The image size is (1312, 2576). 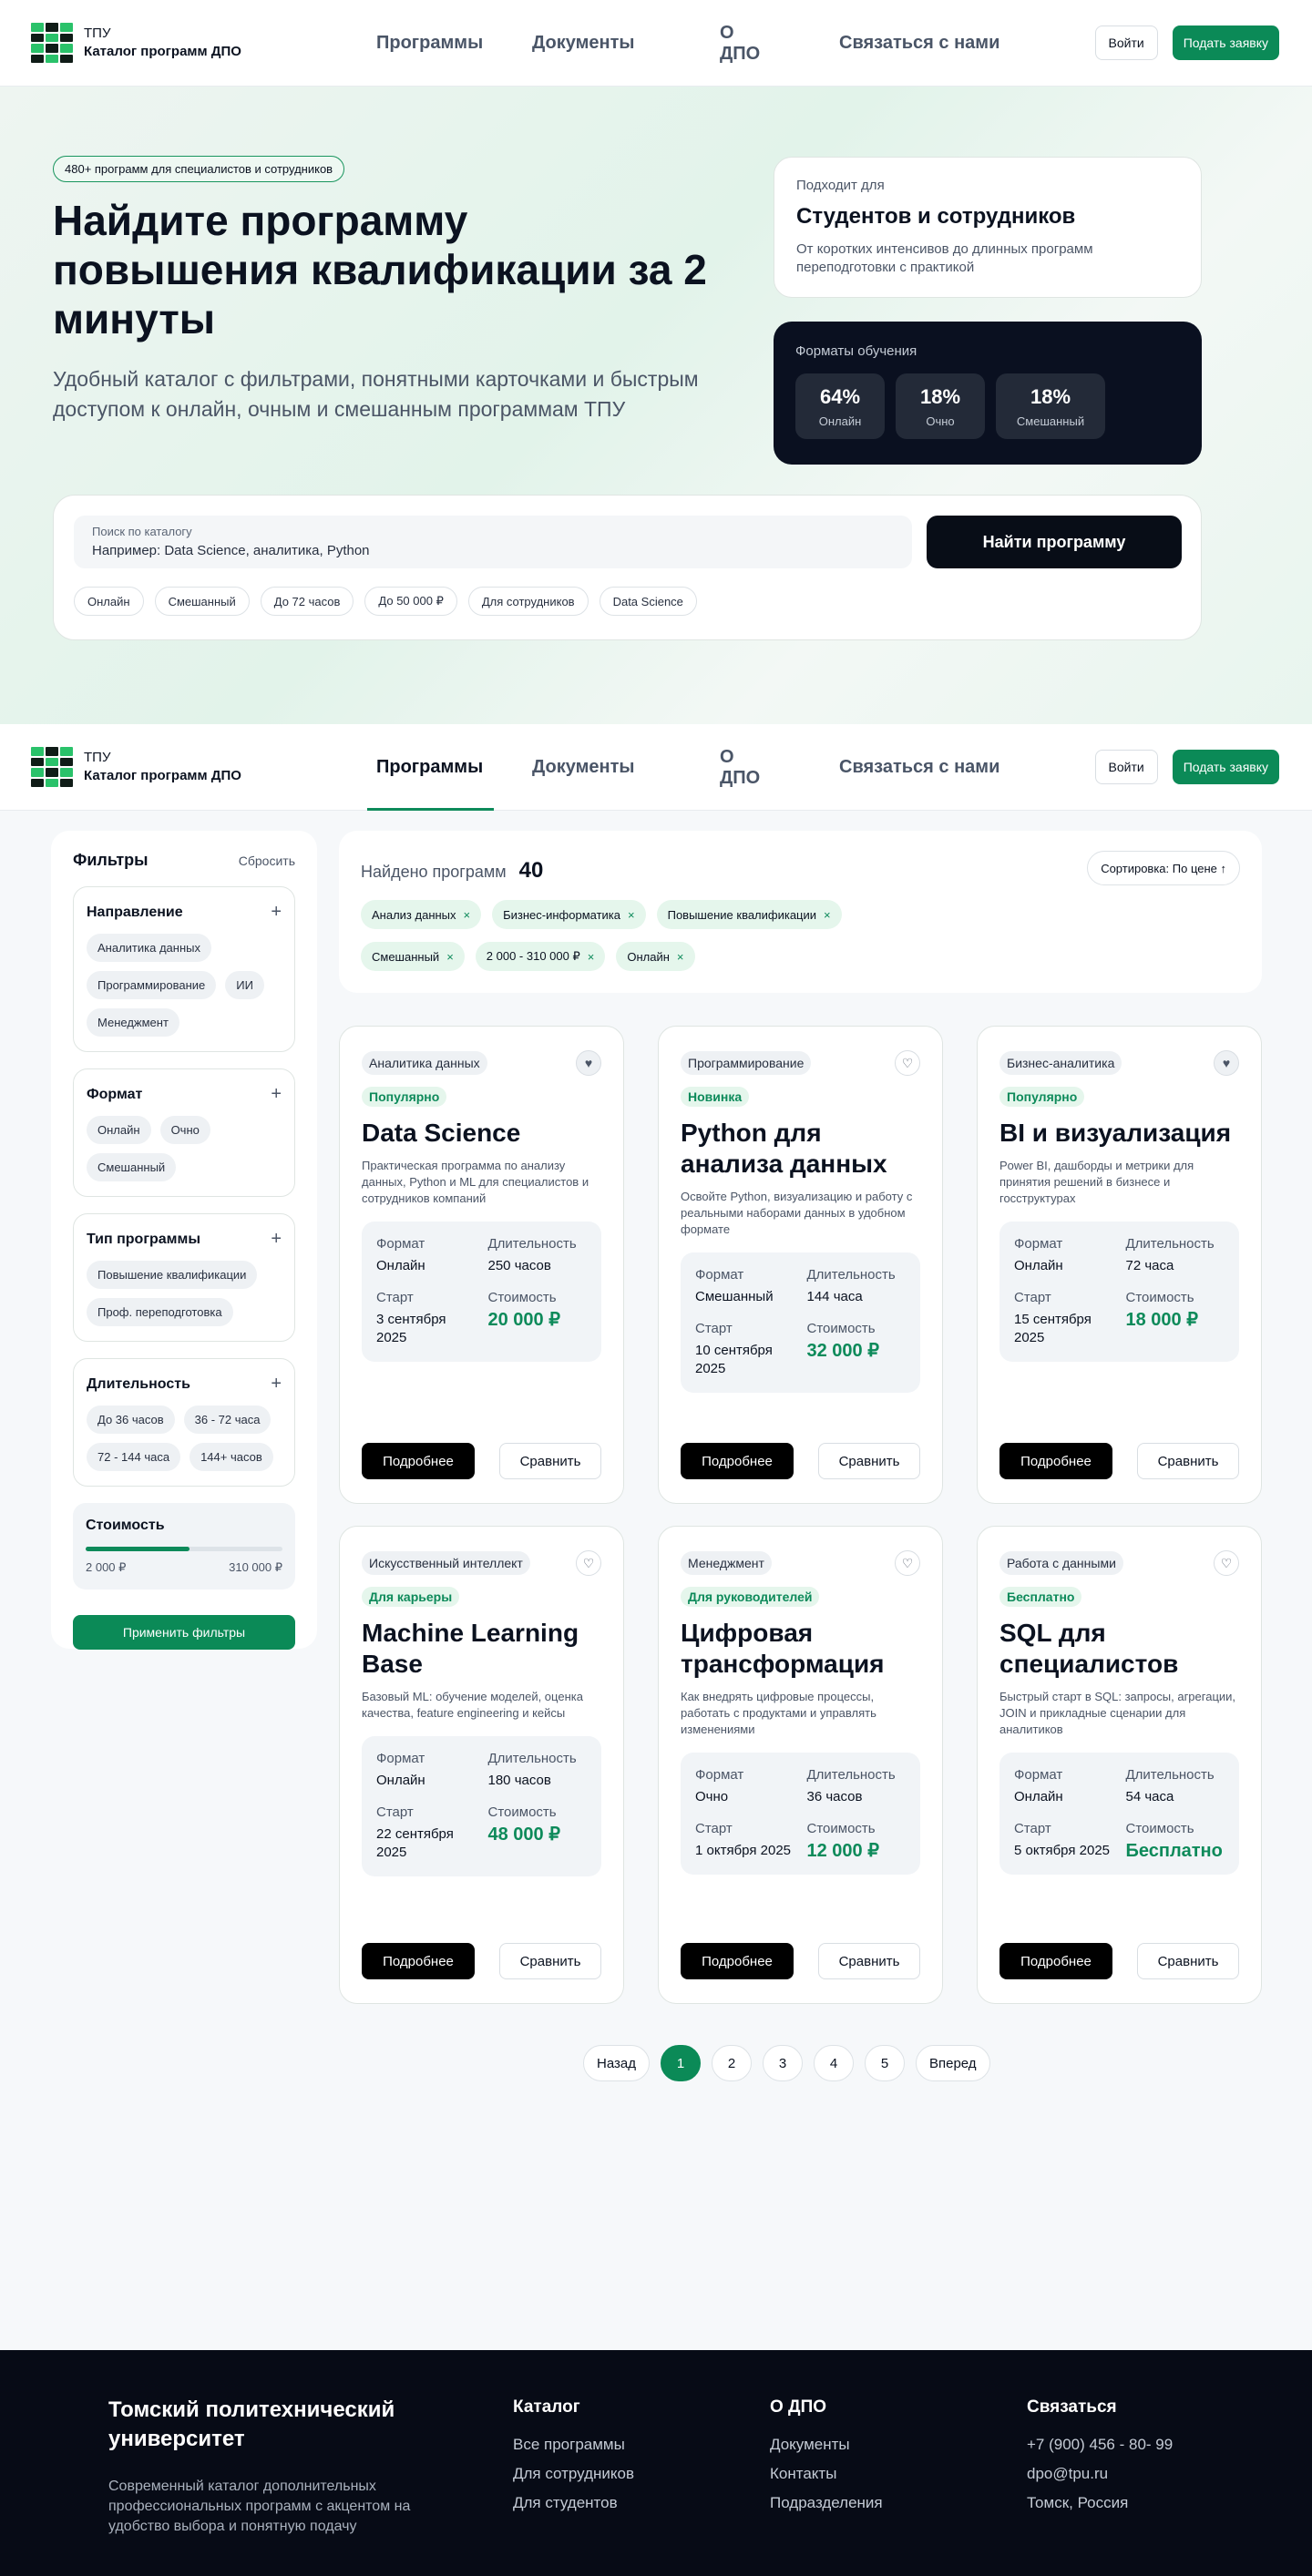 What do you see at coordinates (481, 1649) in the screenshot?
I see `card-title: Machine Learning Base` at bounding box center [481, 1649].